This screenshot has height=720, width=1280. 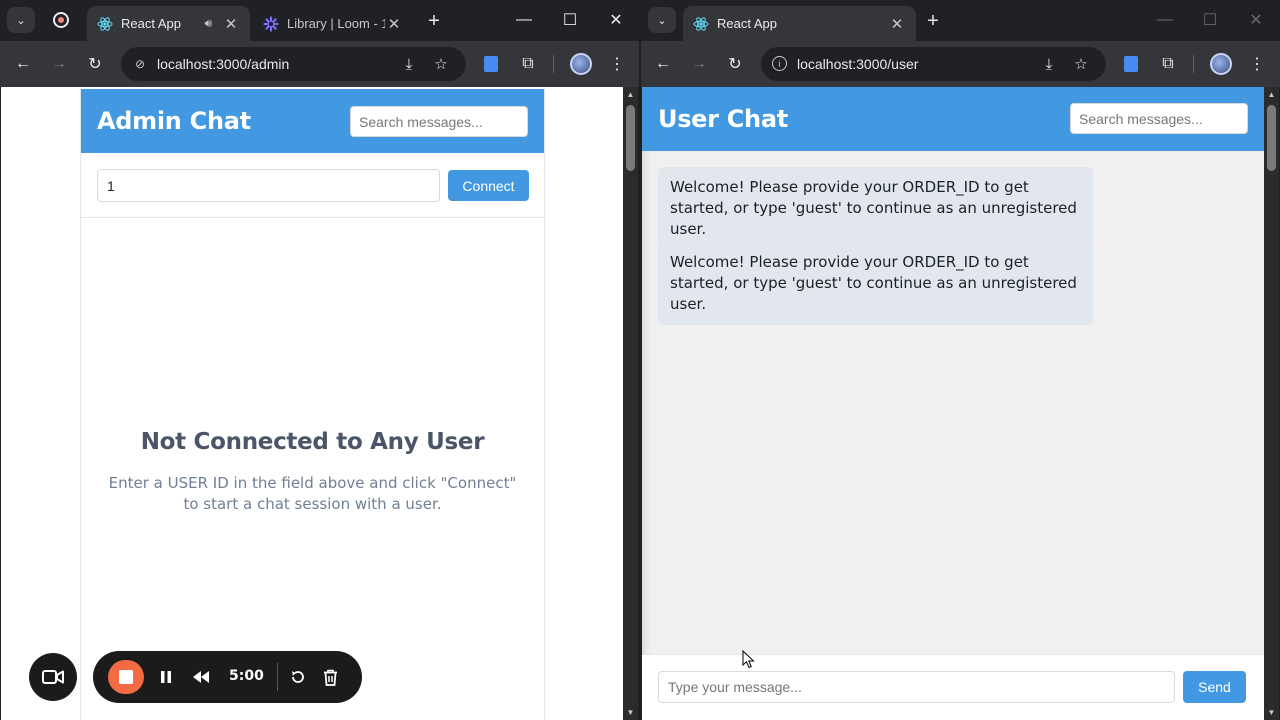 I want to click on loom-logo-icon, so click(x=271, y=23).